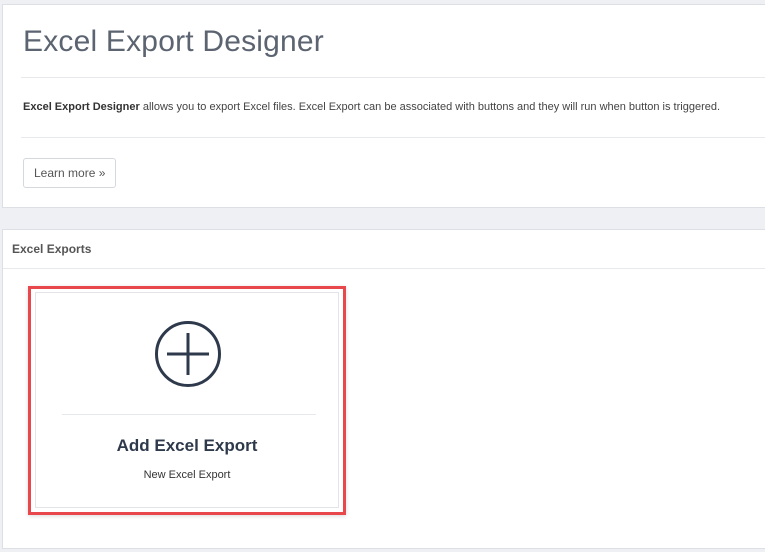  I want to click on learn-more-button: Learn more », so click(70, 173).